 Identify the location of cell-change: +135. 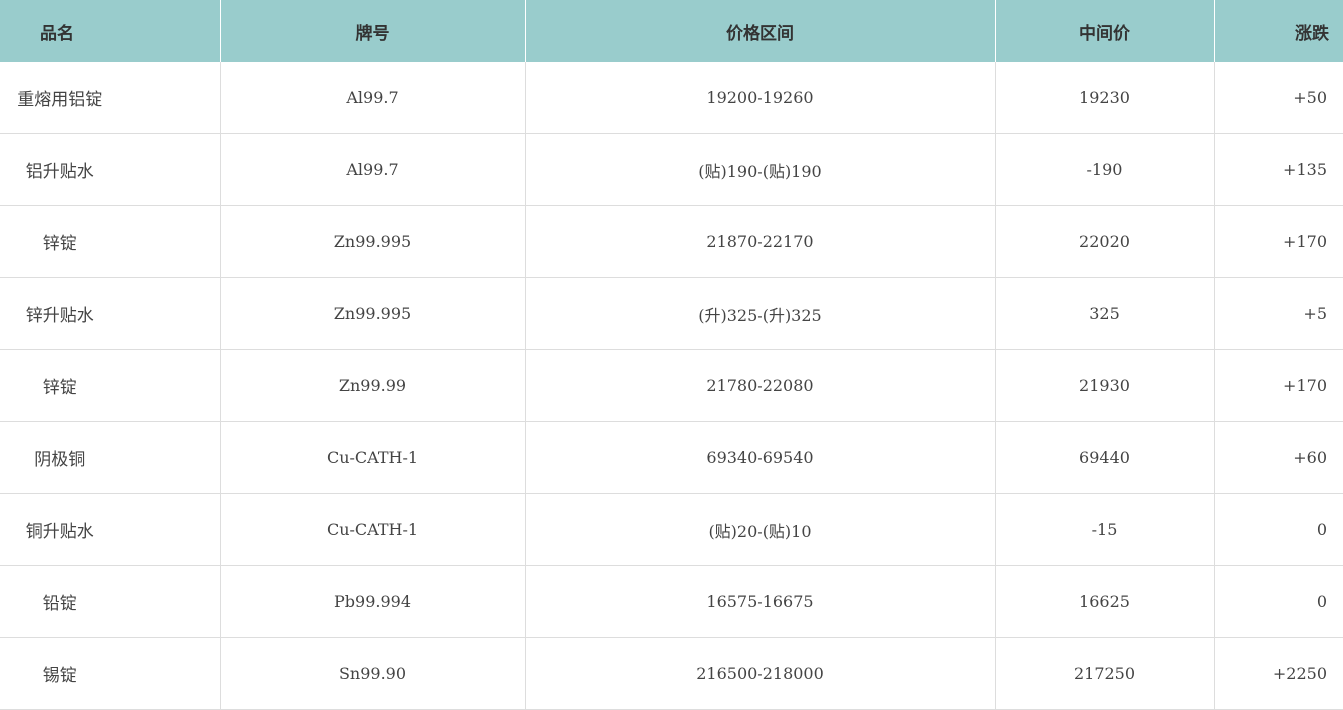
(1278, 169).